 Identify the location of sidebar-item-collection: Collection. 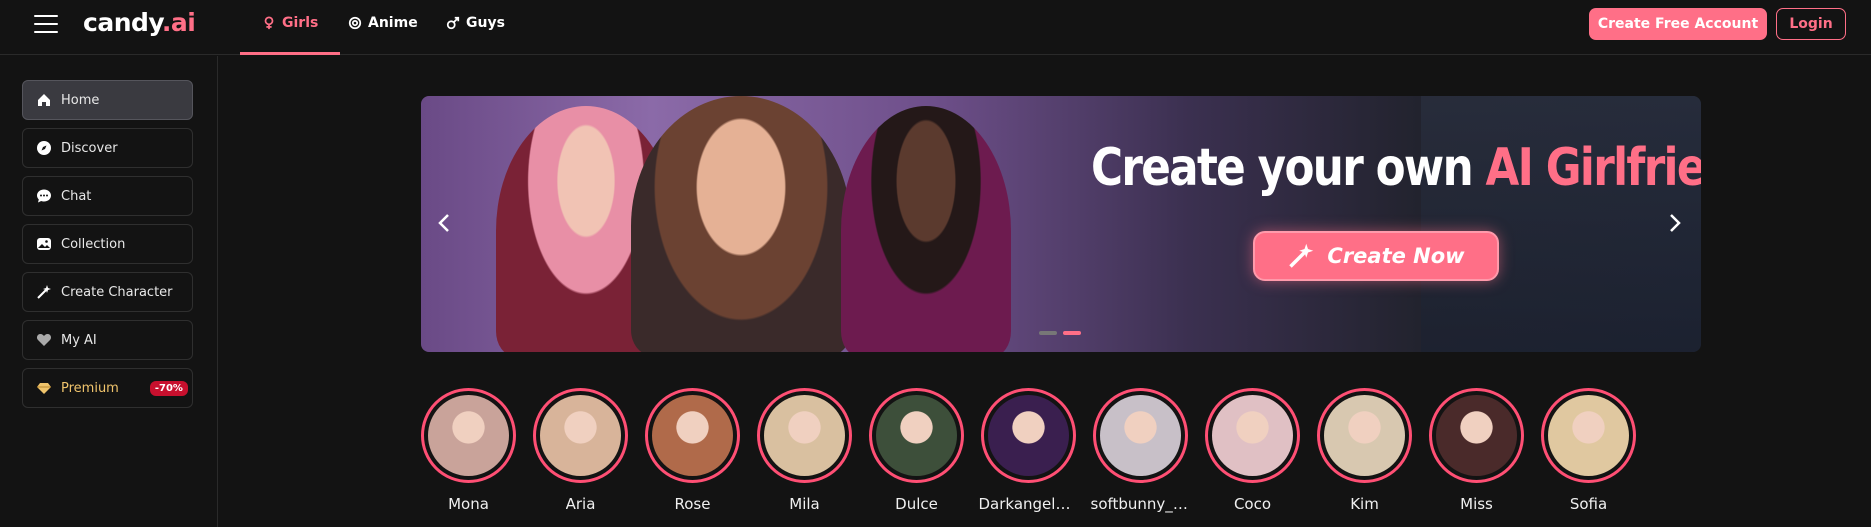
(107, 244).